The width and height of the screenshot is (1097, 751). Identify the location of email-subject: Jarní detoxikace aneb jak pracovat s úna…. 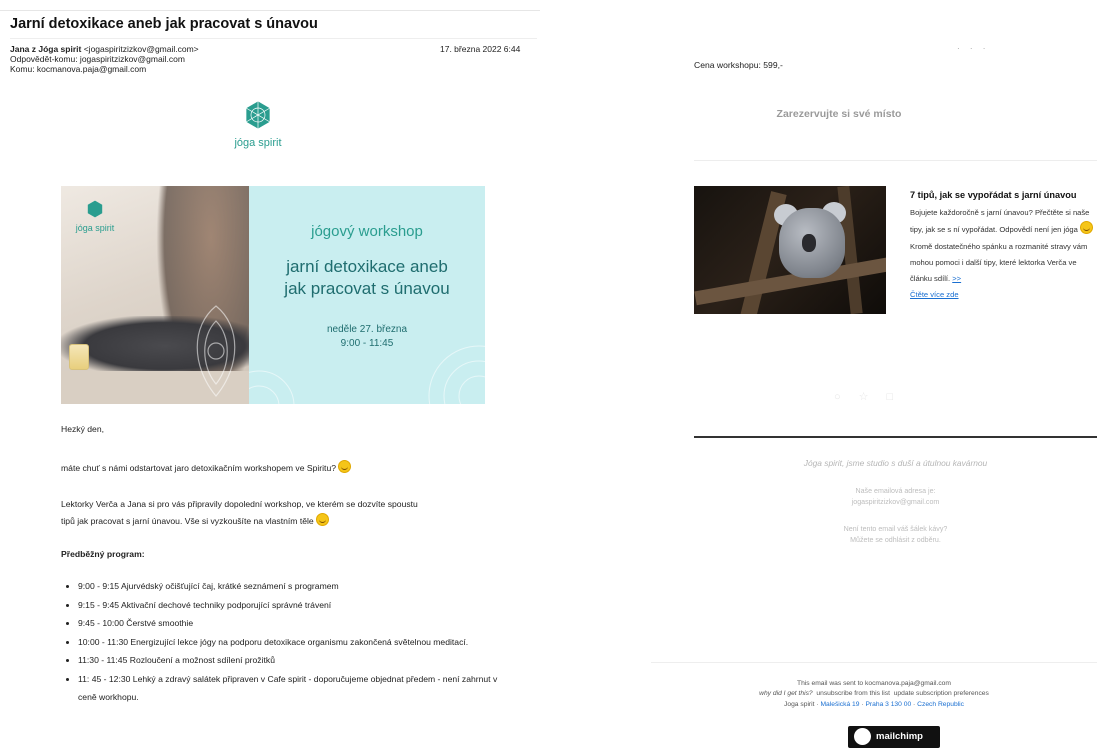
(164, 24).